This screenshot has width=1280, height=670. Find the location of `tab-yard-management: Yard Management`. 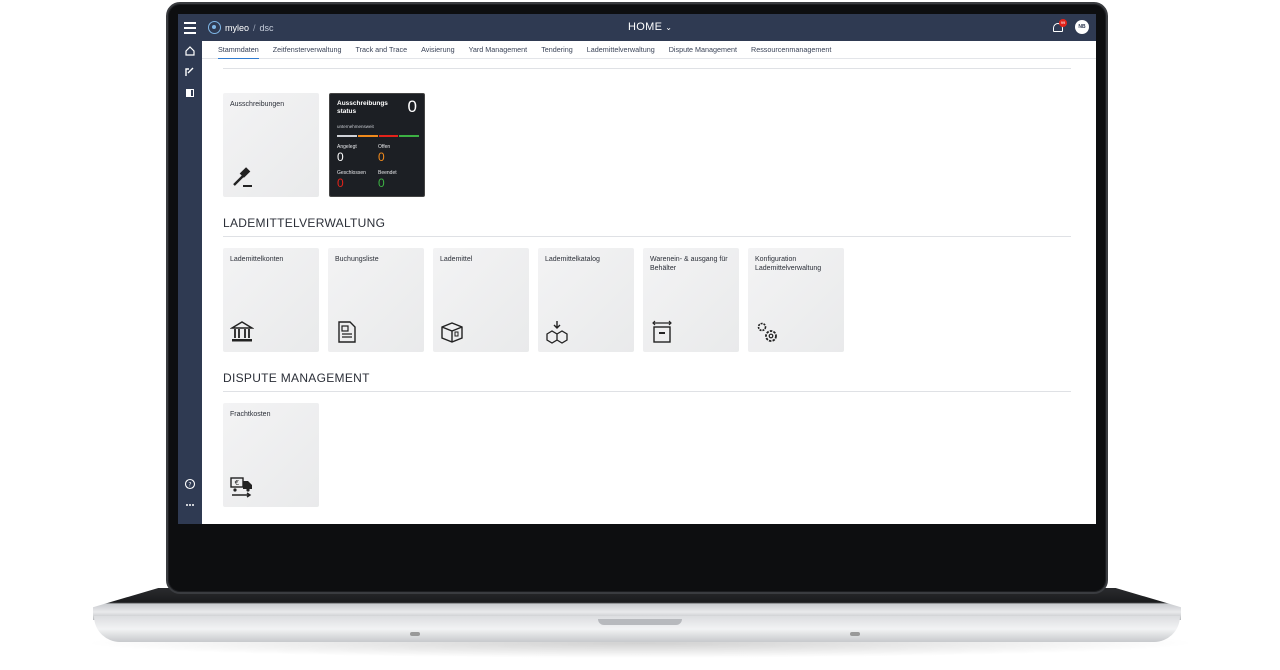

tab-yard-management: Yard Management is located at coordinates (498, 50).